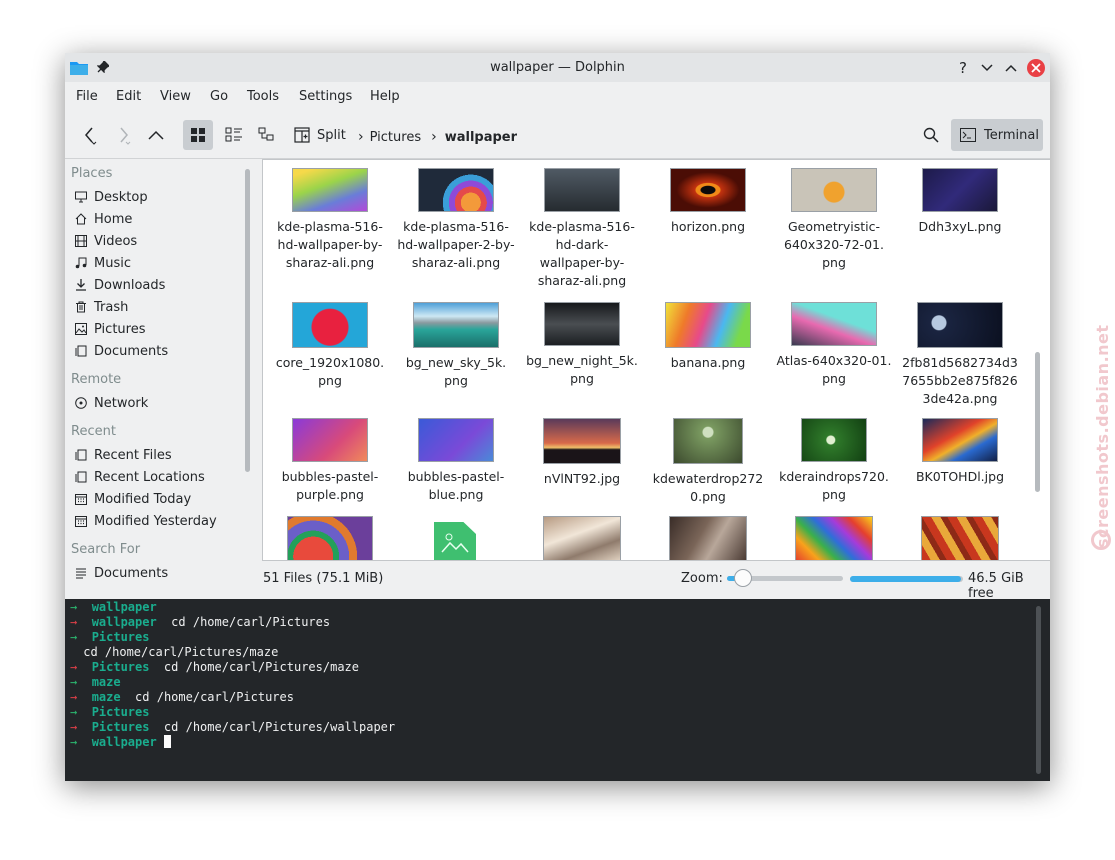 Image resolution: width=1115 pixels, height=860 pixels. Describe the element at coordinates (582, 345) in the screenshot. I see `file-item: bg_new_night_5k. png` at that location.